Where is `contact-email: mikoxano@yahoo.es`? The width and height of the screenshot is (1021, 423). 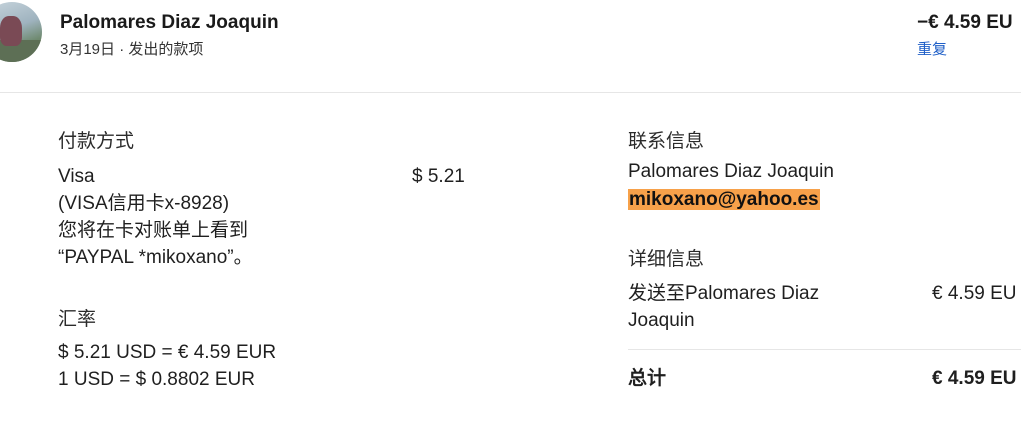 contact-email: mikoxano@yahoo.es is located at coordinates (724, 199).